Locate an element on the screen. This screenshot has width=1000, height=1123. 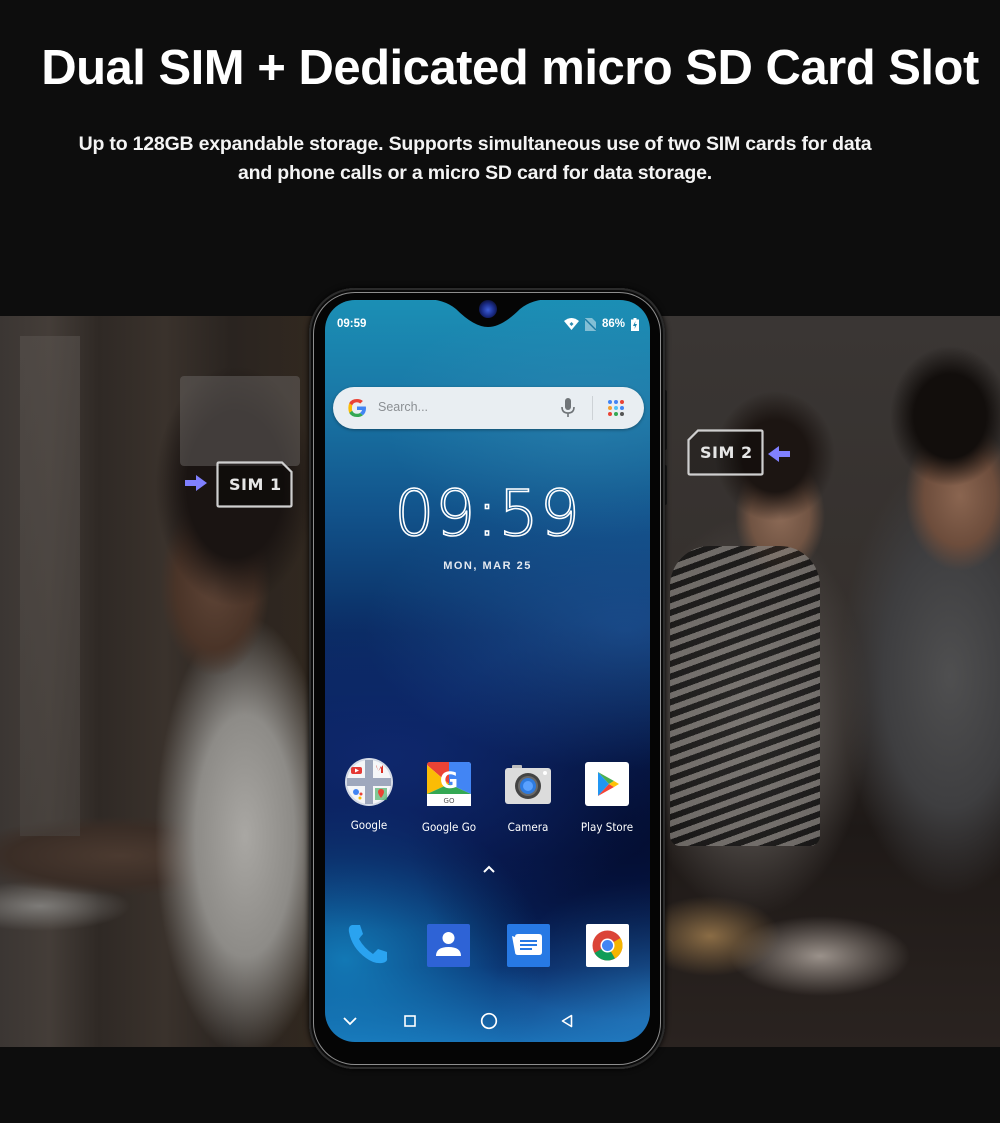
svg-text: GO is located at coordinates (449, 801).